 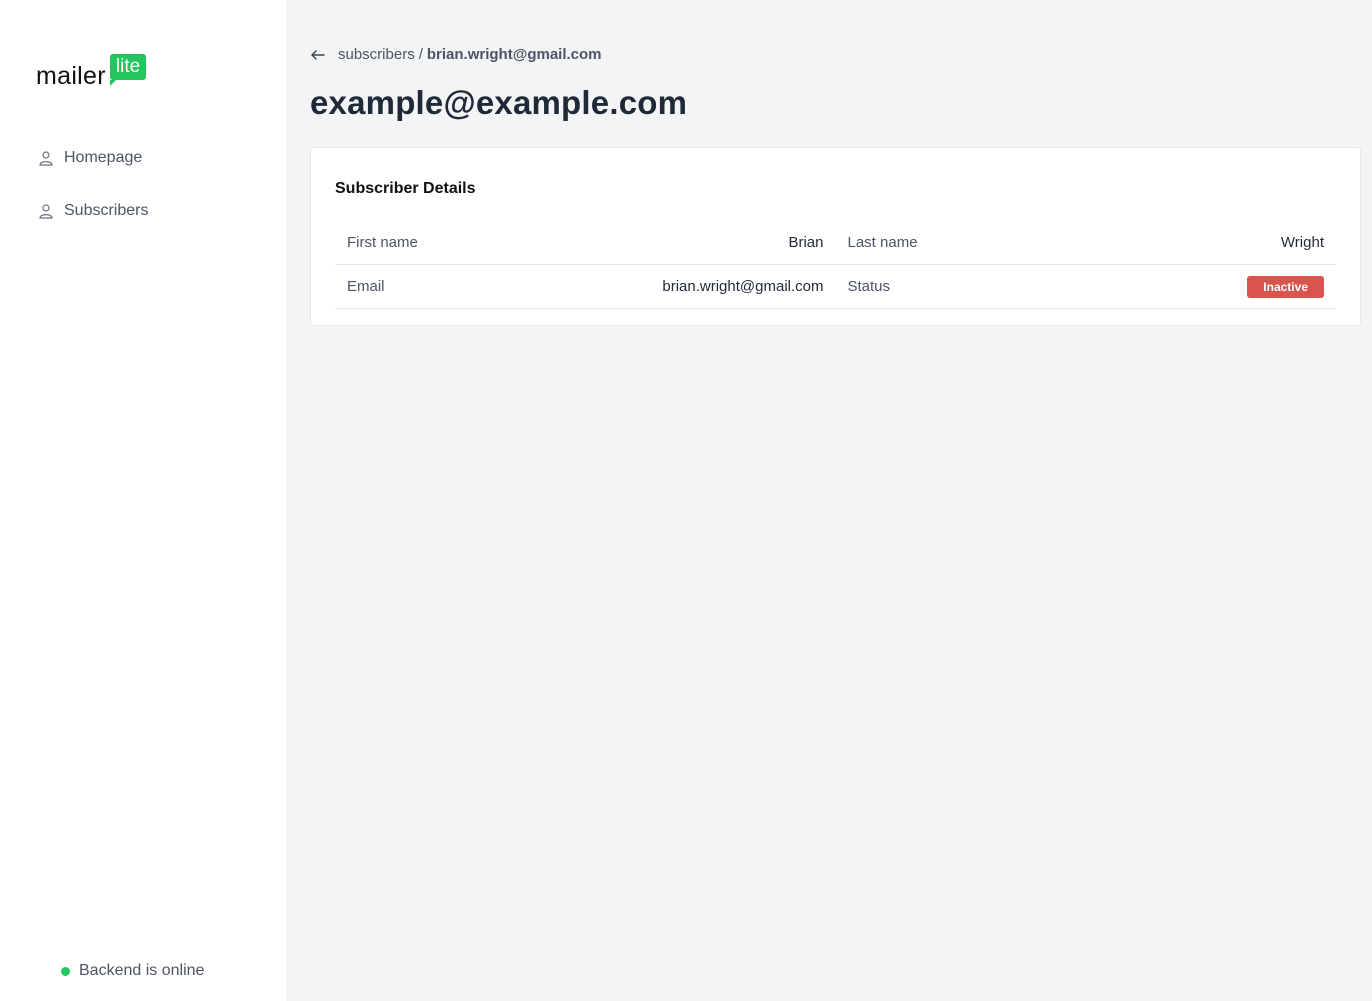 I want to click on first-name-value: Brian, so click(x=806, y=242).